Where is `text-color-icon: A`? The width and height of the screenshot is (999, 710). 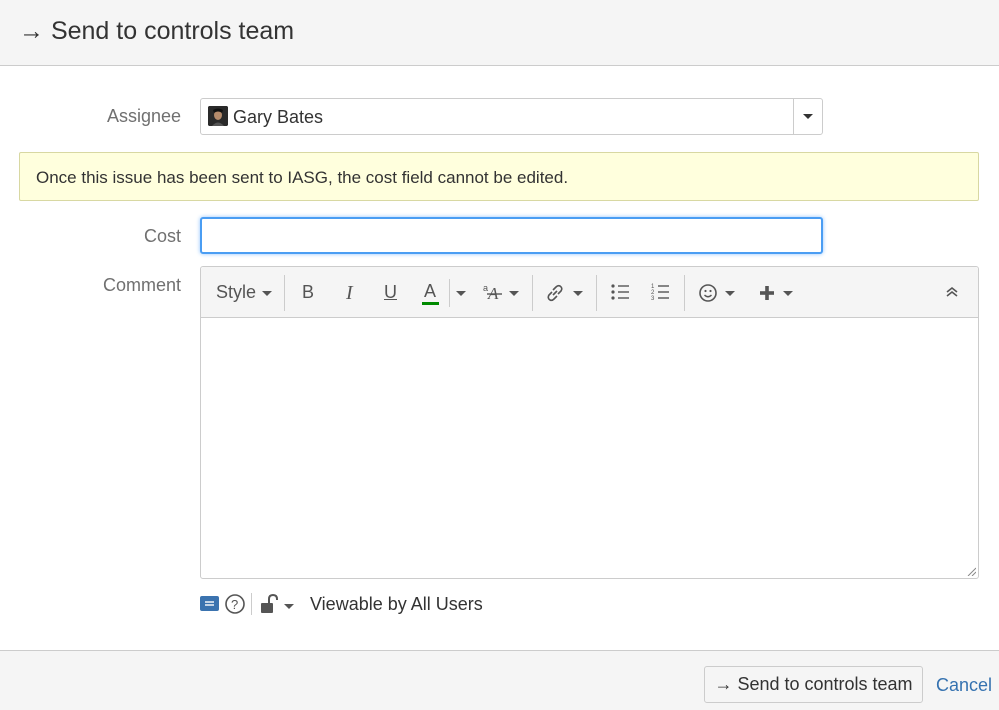 text-color-icon: A is located at coordinates (430, 291).